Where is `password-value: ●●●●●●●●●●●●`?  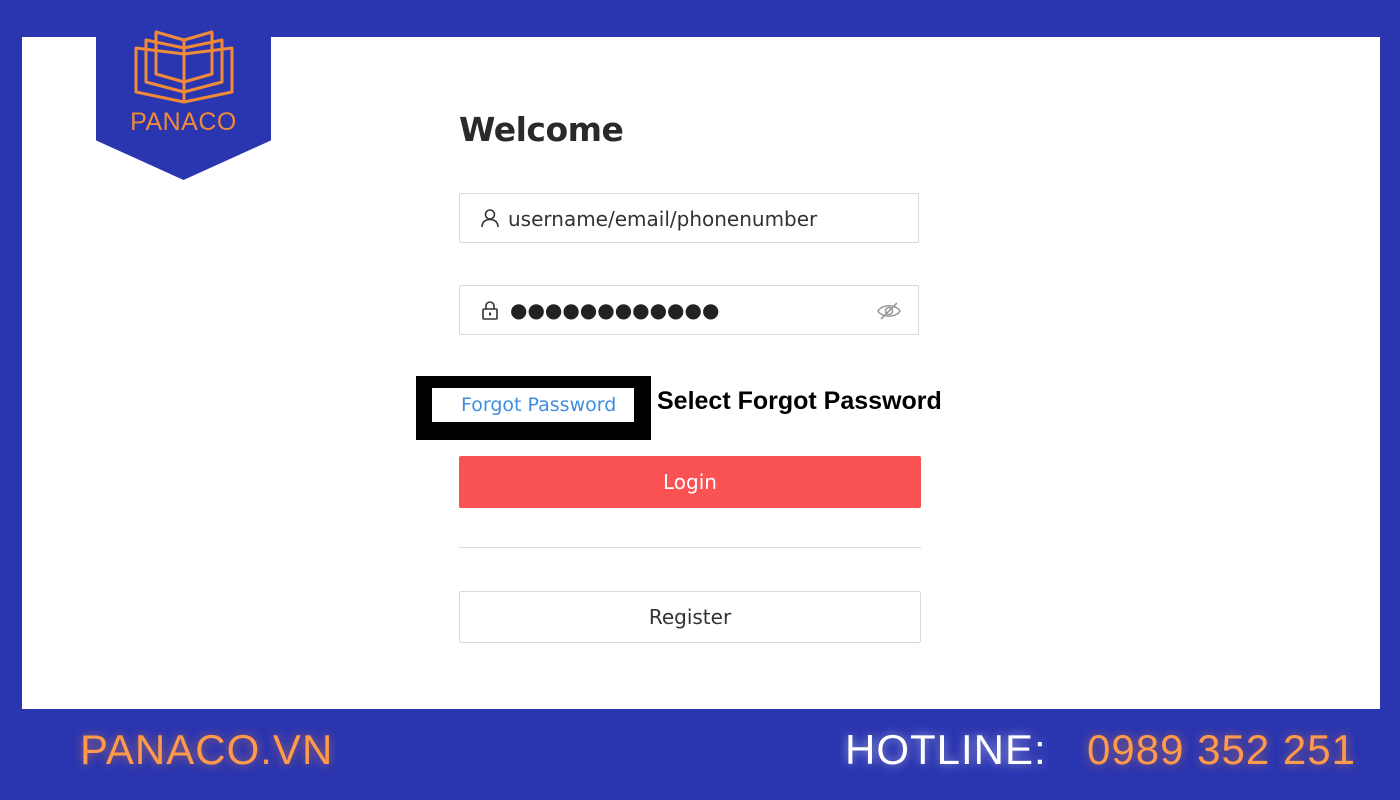 password-value: ●●●●●●●●●●●● is located at coordinates (615, 310).